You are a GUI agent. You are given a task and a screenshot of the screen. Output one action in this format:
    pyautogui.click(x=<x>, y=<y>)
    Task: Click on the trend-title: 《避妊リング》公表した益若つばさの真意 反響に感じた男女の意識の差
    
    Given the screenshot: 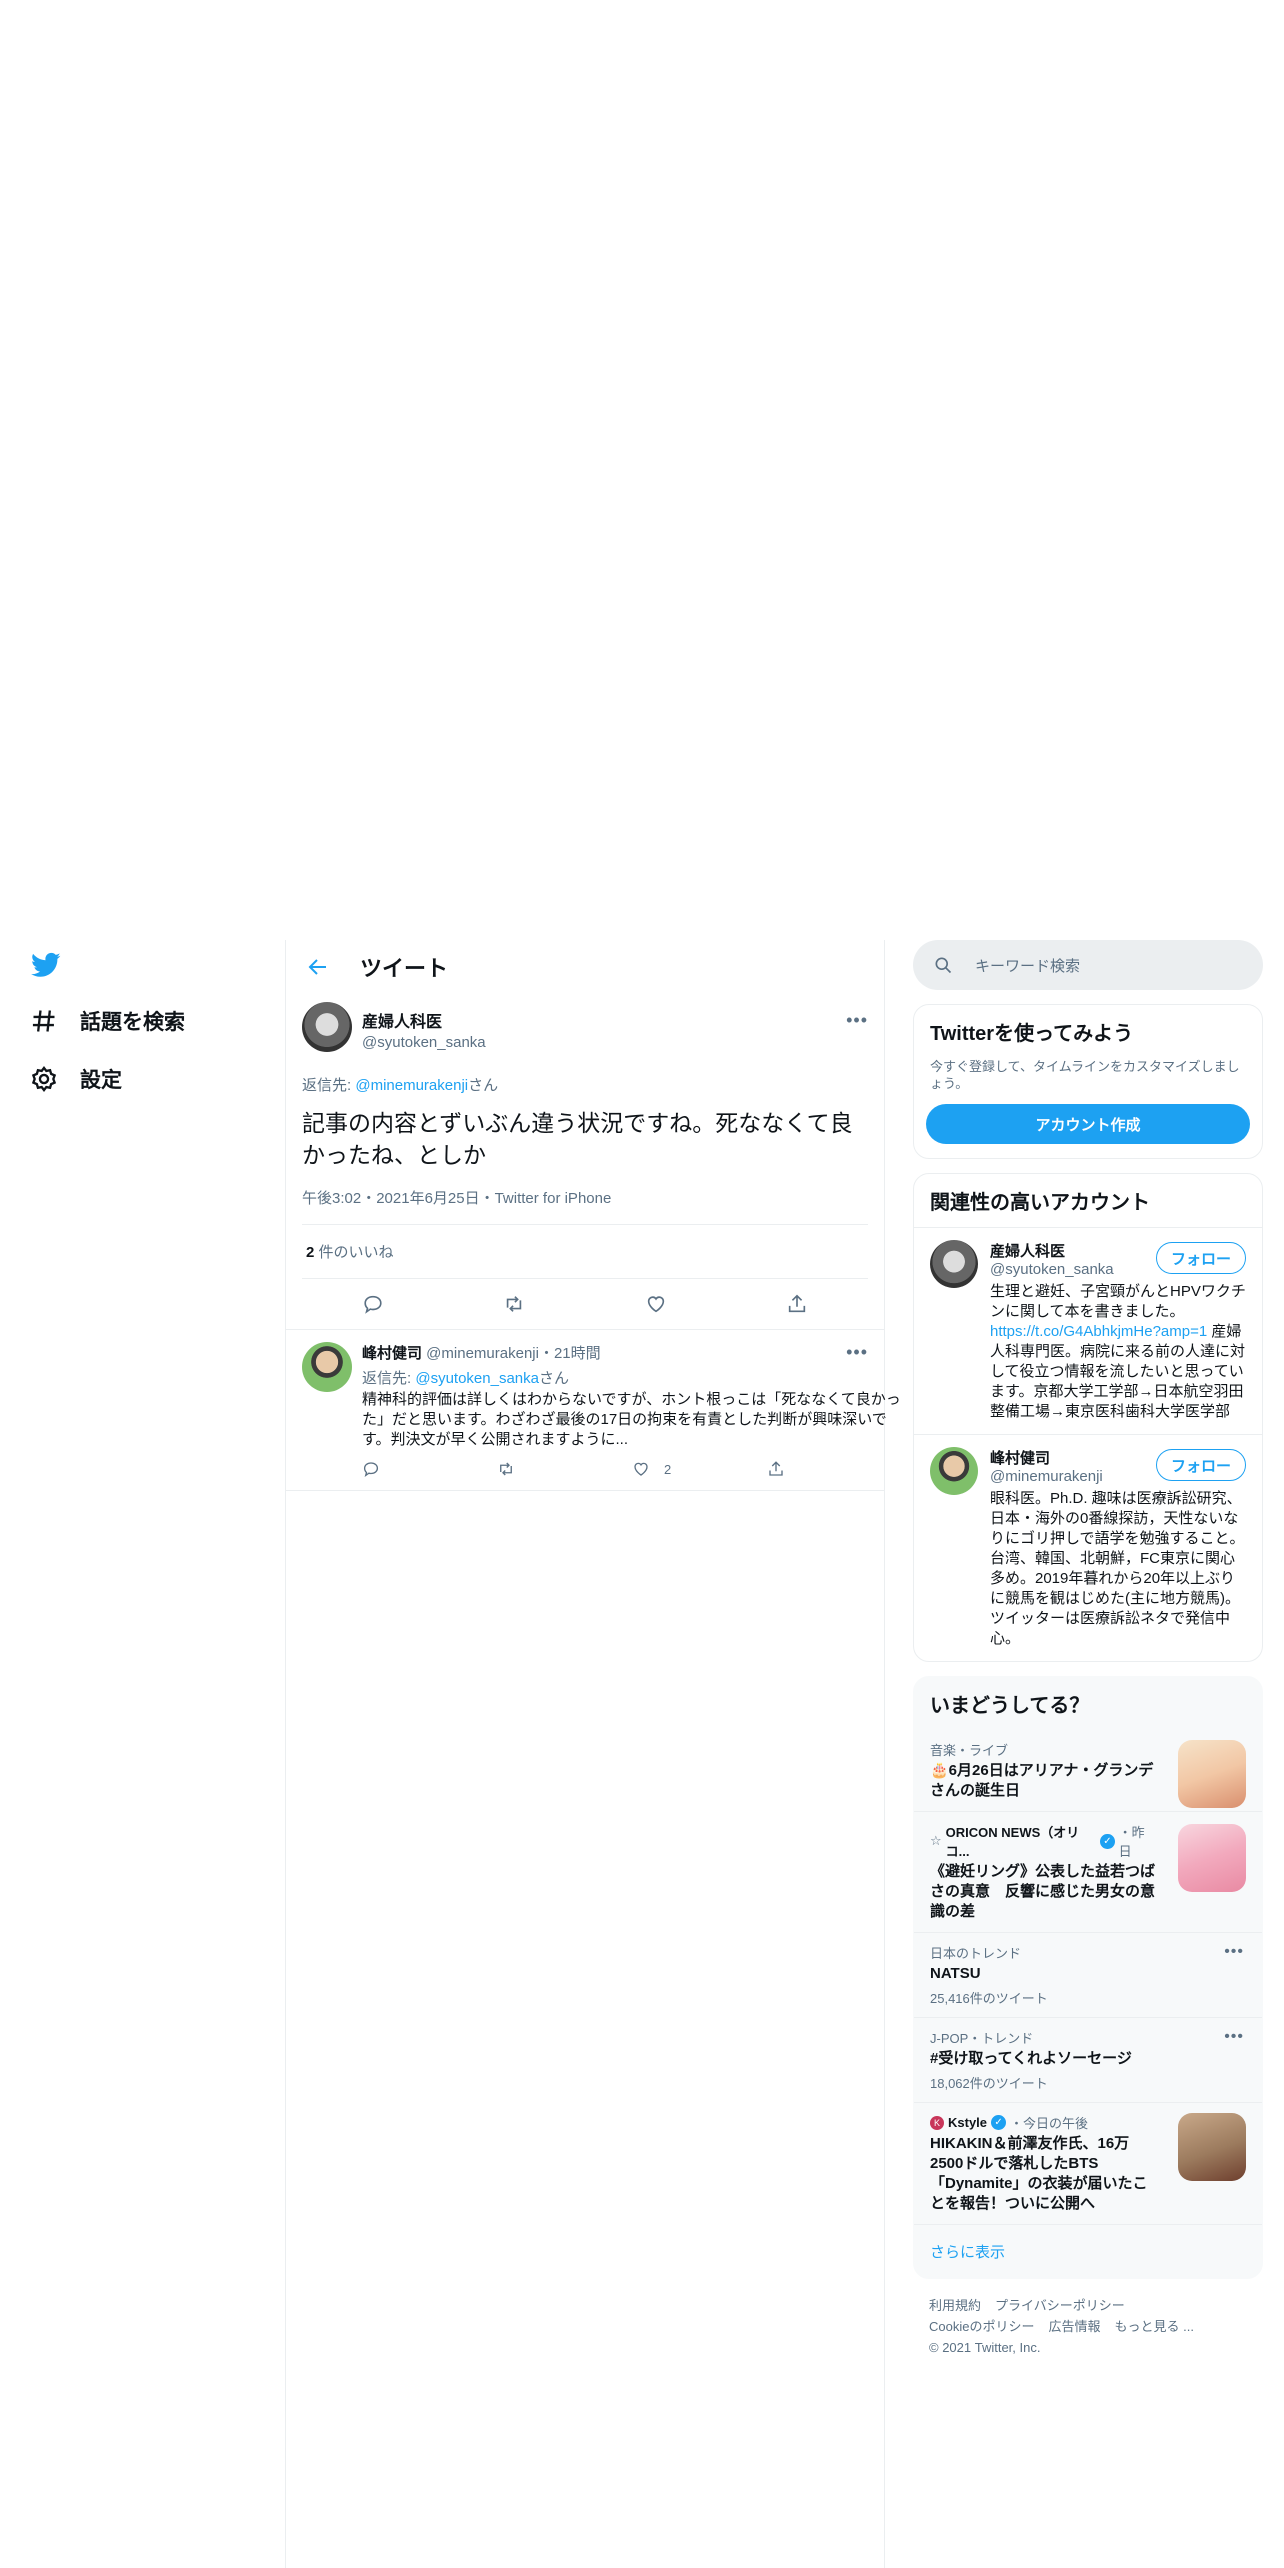 What is the action you would take?
    pyautogui.click(x=1043, y=1891)
    